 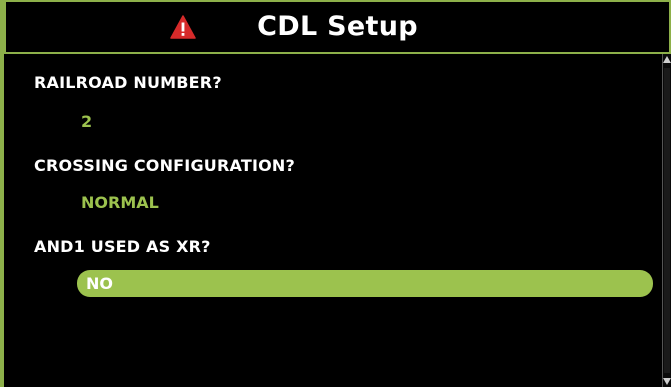 What do you see at coordinates (667, 59) in the screenshot?
I see `scroll-up-arrow-icon` at bounding box center [667, 59].